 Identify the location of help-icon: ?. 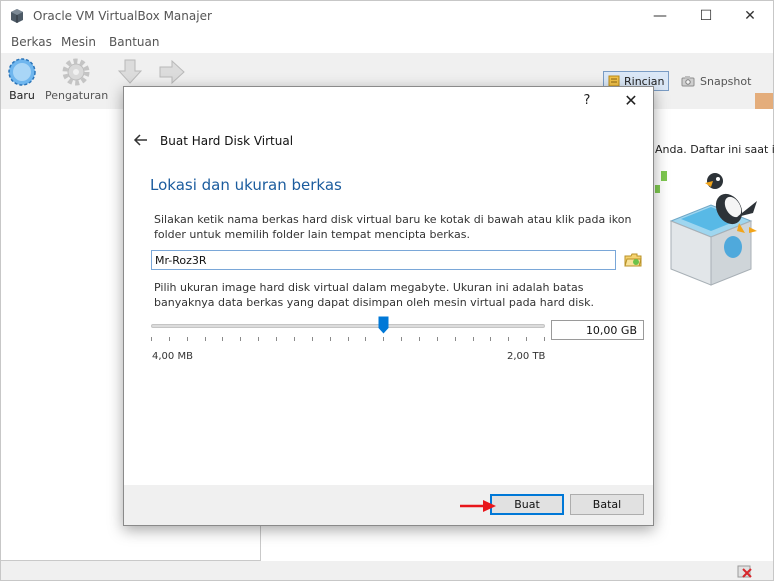
(587, 100).